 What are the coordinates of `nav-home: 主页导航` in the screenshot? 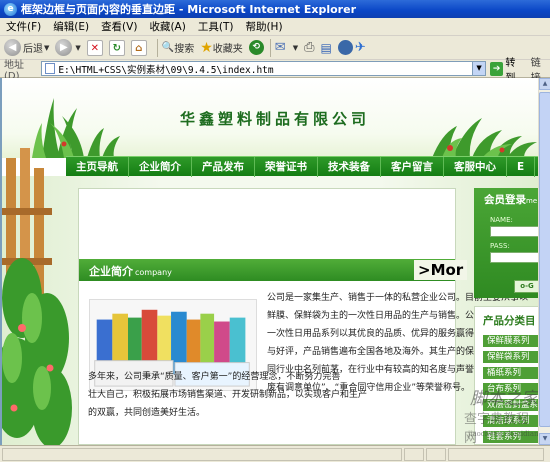 It's located at (97, 166).